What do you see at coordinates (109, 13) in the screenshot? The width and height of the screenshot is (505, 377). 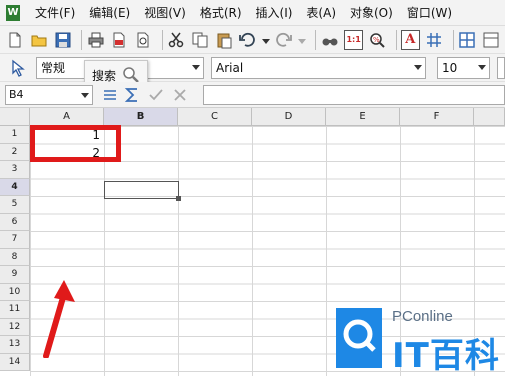 I see `menu-edit: 编辑(E)` at bounding box center [109, 13].